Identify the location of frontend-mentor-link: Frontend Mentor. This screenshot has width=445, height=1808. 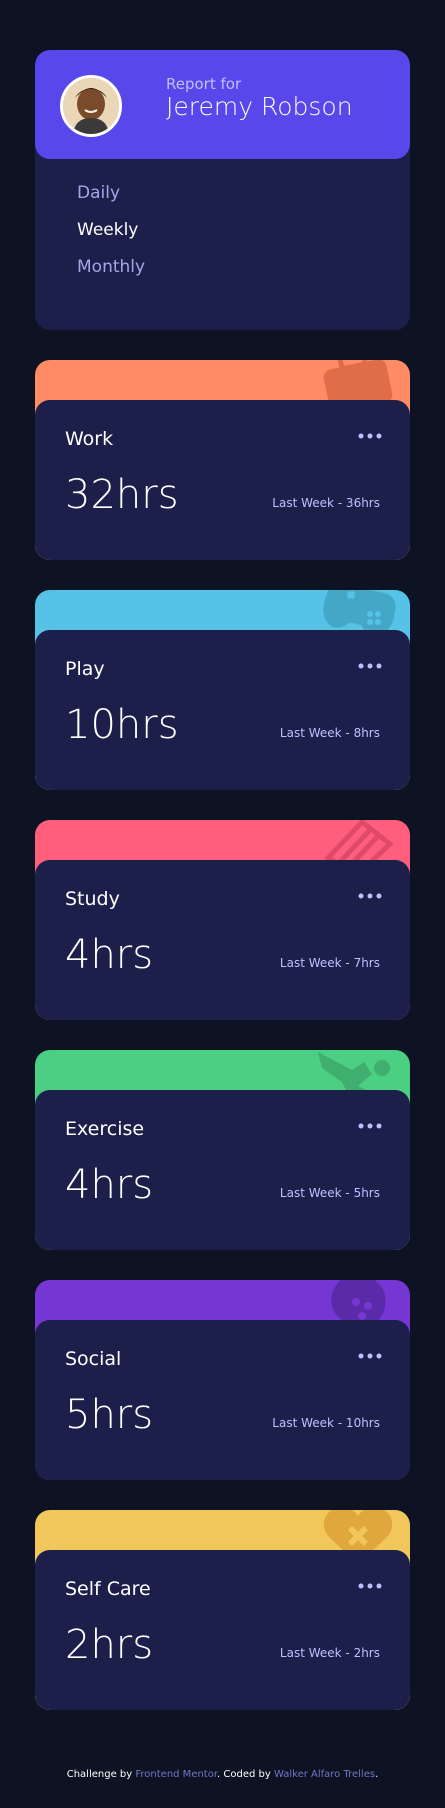
(176, 1774).